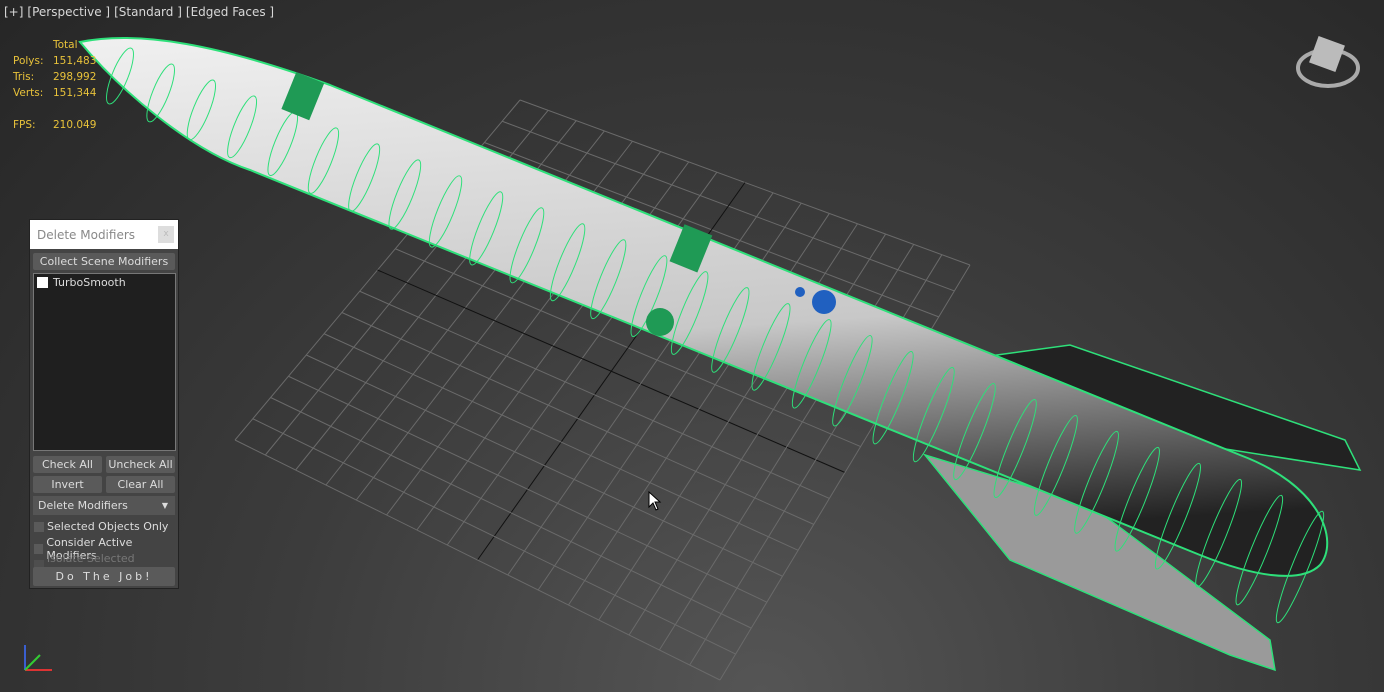 This screenshot has width=1384, height=692. I want to click on stat-label: Verts:, so click(28, 93).